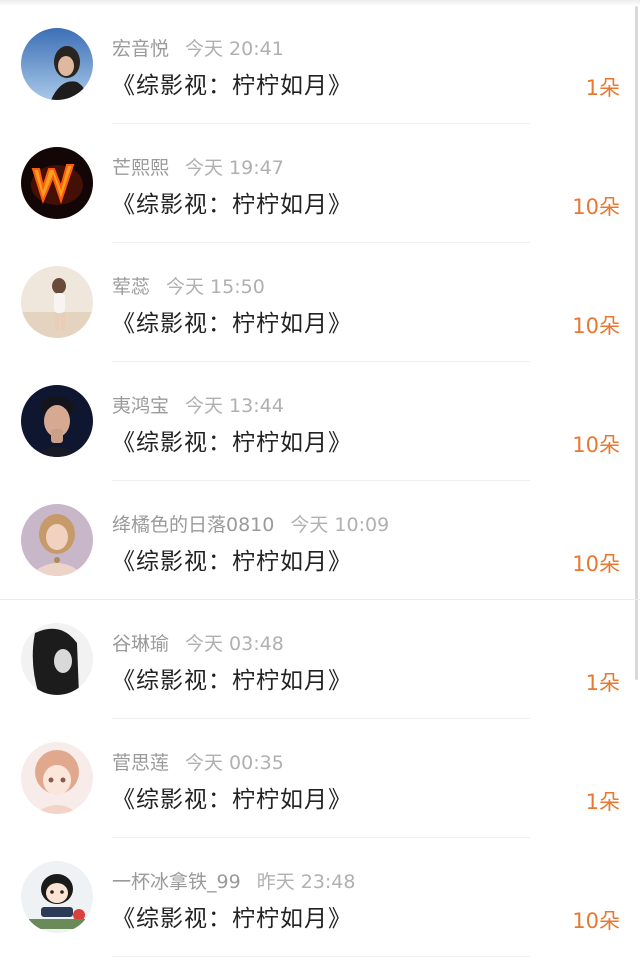 Image resolution: width=640 pixels, height=975 pixels. Describe the element at coordinates (140, 644) in the screenshot. I see `username: 谷琳瑜` at that location.